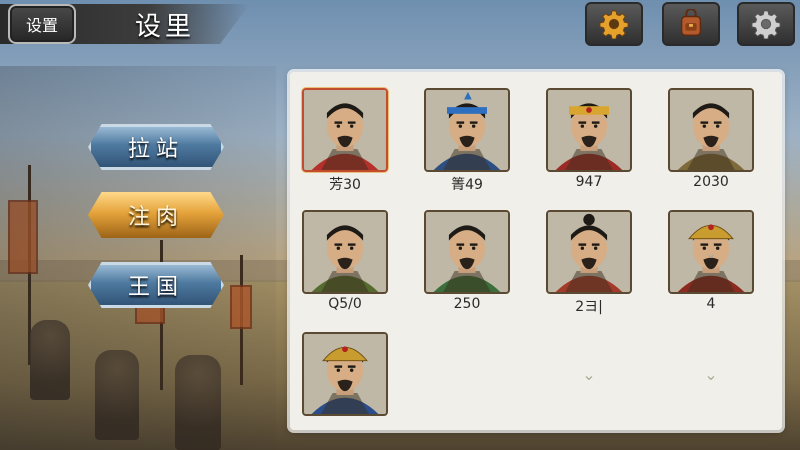 The image size is (800, 450). What do you see at coordinates (155, 217) in the screenshot?
I see `menu-button-label: 注肉` at bounding box center [155, 217].